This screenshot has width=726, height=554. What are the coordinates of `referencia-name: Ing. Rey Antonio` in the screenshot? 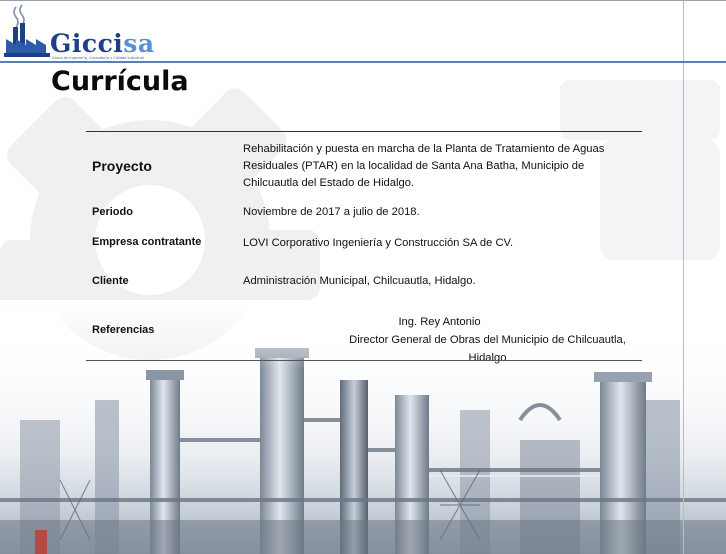 It's located at (439, 322).